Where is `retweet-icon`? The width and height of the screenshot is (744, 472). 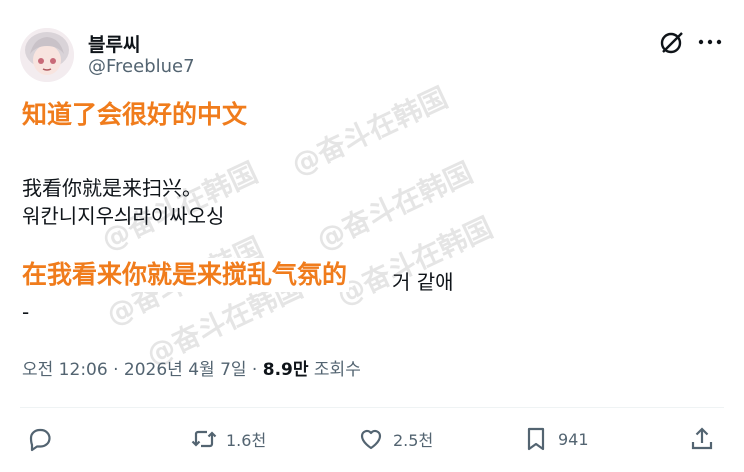 retweet-icon is located at coordinates (204, 439).